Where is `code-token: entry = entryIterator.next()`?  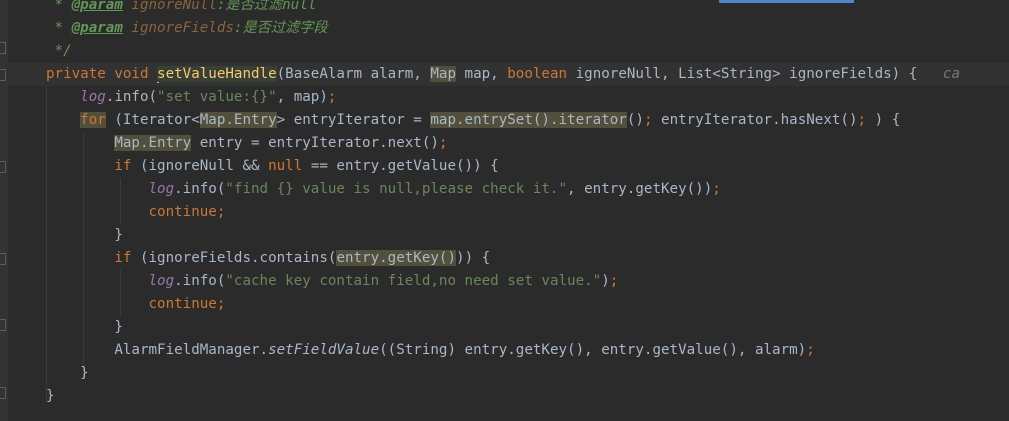
code-token: entry = entryIterator.next() is located at coordinates (315, 143).